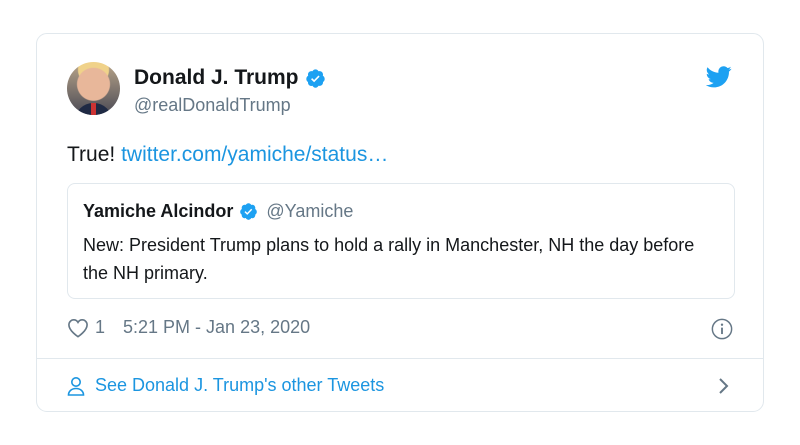 The height and width of the screenshot is (445, 800). I want to click on quoted-author-name: Yamiche Alcindor, so click(158, 211).